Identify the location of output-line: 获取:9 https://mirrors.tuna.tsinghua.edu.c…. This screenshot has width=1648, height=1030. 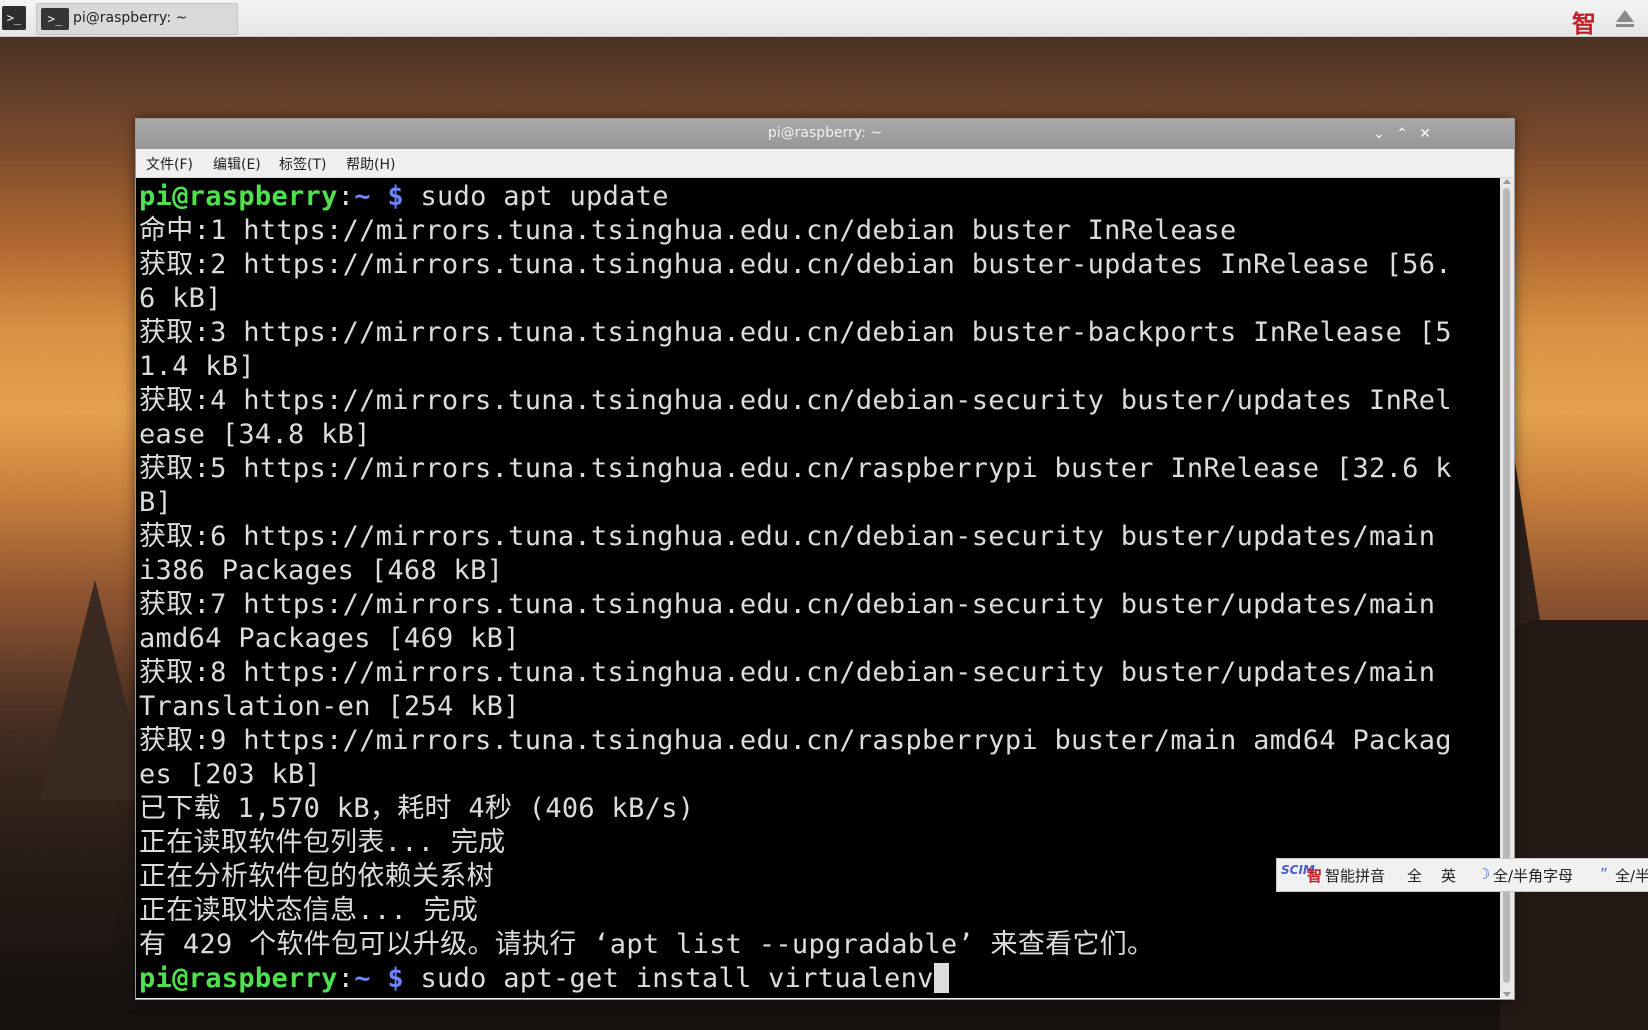
(795, 740).